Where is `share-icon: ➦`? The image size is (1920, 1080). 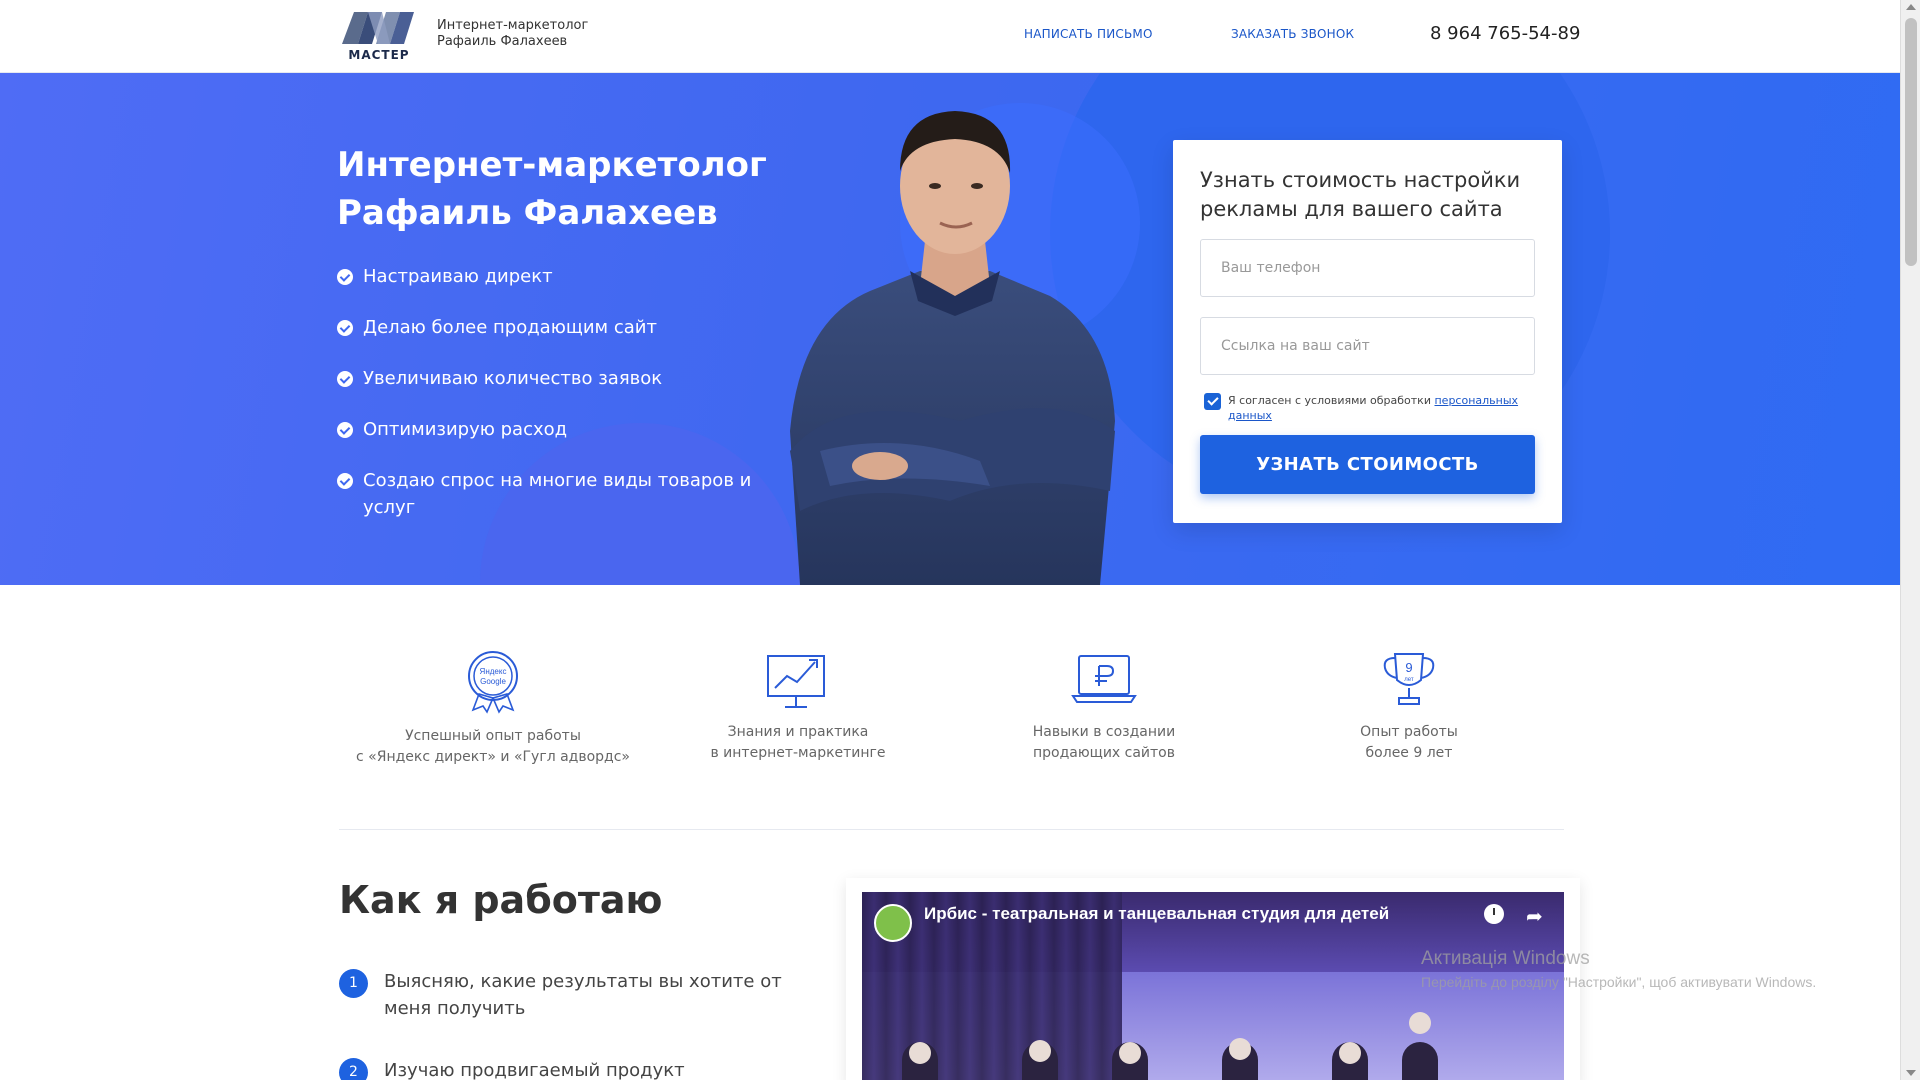
share-icon: ➦ is located at coordinates (1534, 916).